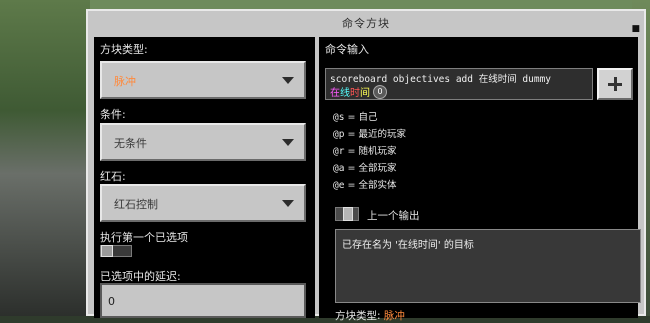 Image resolution: width=650 pixels, height=323 pixels. I want to click on world-background-left, so click(45, 158).